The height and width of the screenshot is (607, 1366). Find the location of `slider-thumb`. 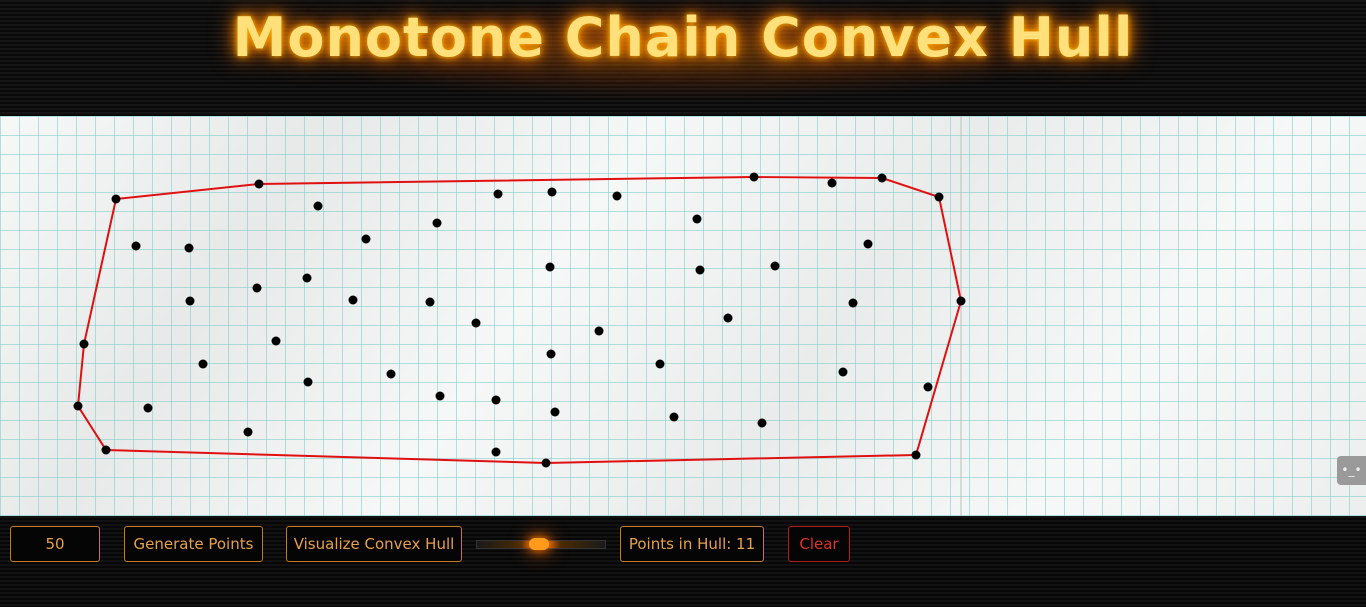

slider-thumb is located at coordinates (539, 544).